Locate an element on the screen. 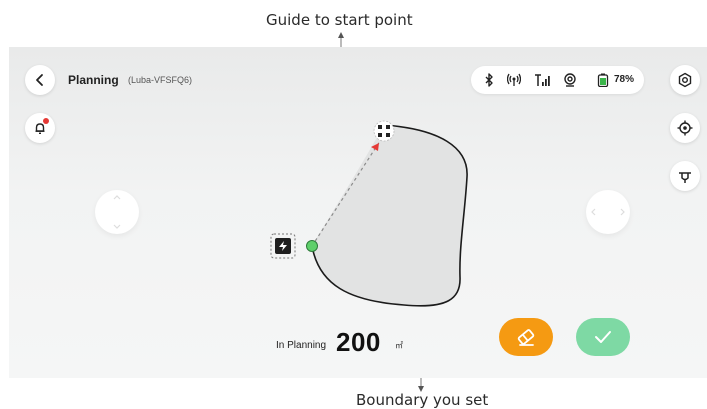 This screenshot has height=409, width=707. annotation-guide-to-start: Guide to start point is located at coordinates (339, 20).